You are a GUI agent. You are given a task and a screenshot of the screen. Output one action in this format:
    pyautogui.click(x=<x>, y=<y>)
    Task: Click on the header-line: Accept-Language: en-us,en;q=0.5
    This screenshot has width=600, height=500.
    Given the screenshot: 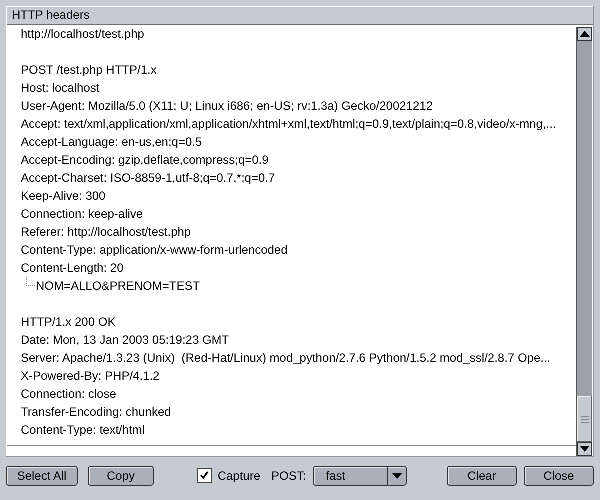 What is the action you would take?
    pyautogui.click(x=111, y=142)
    